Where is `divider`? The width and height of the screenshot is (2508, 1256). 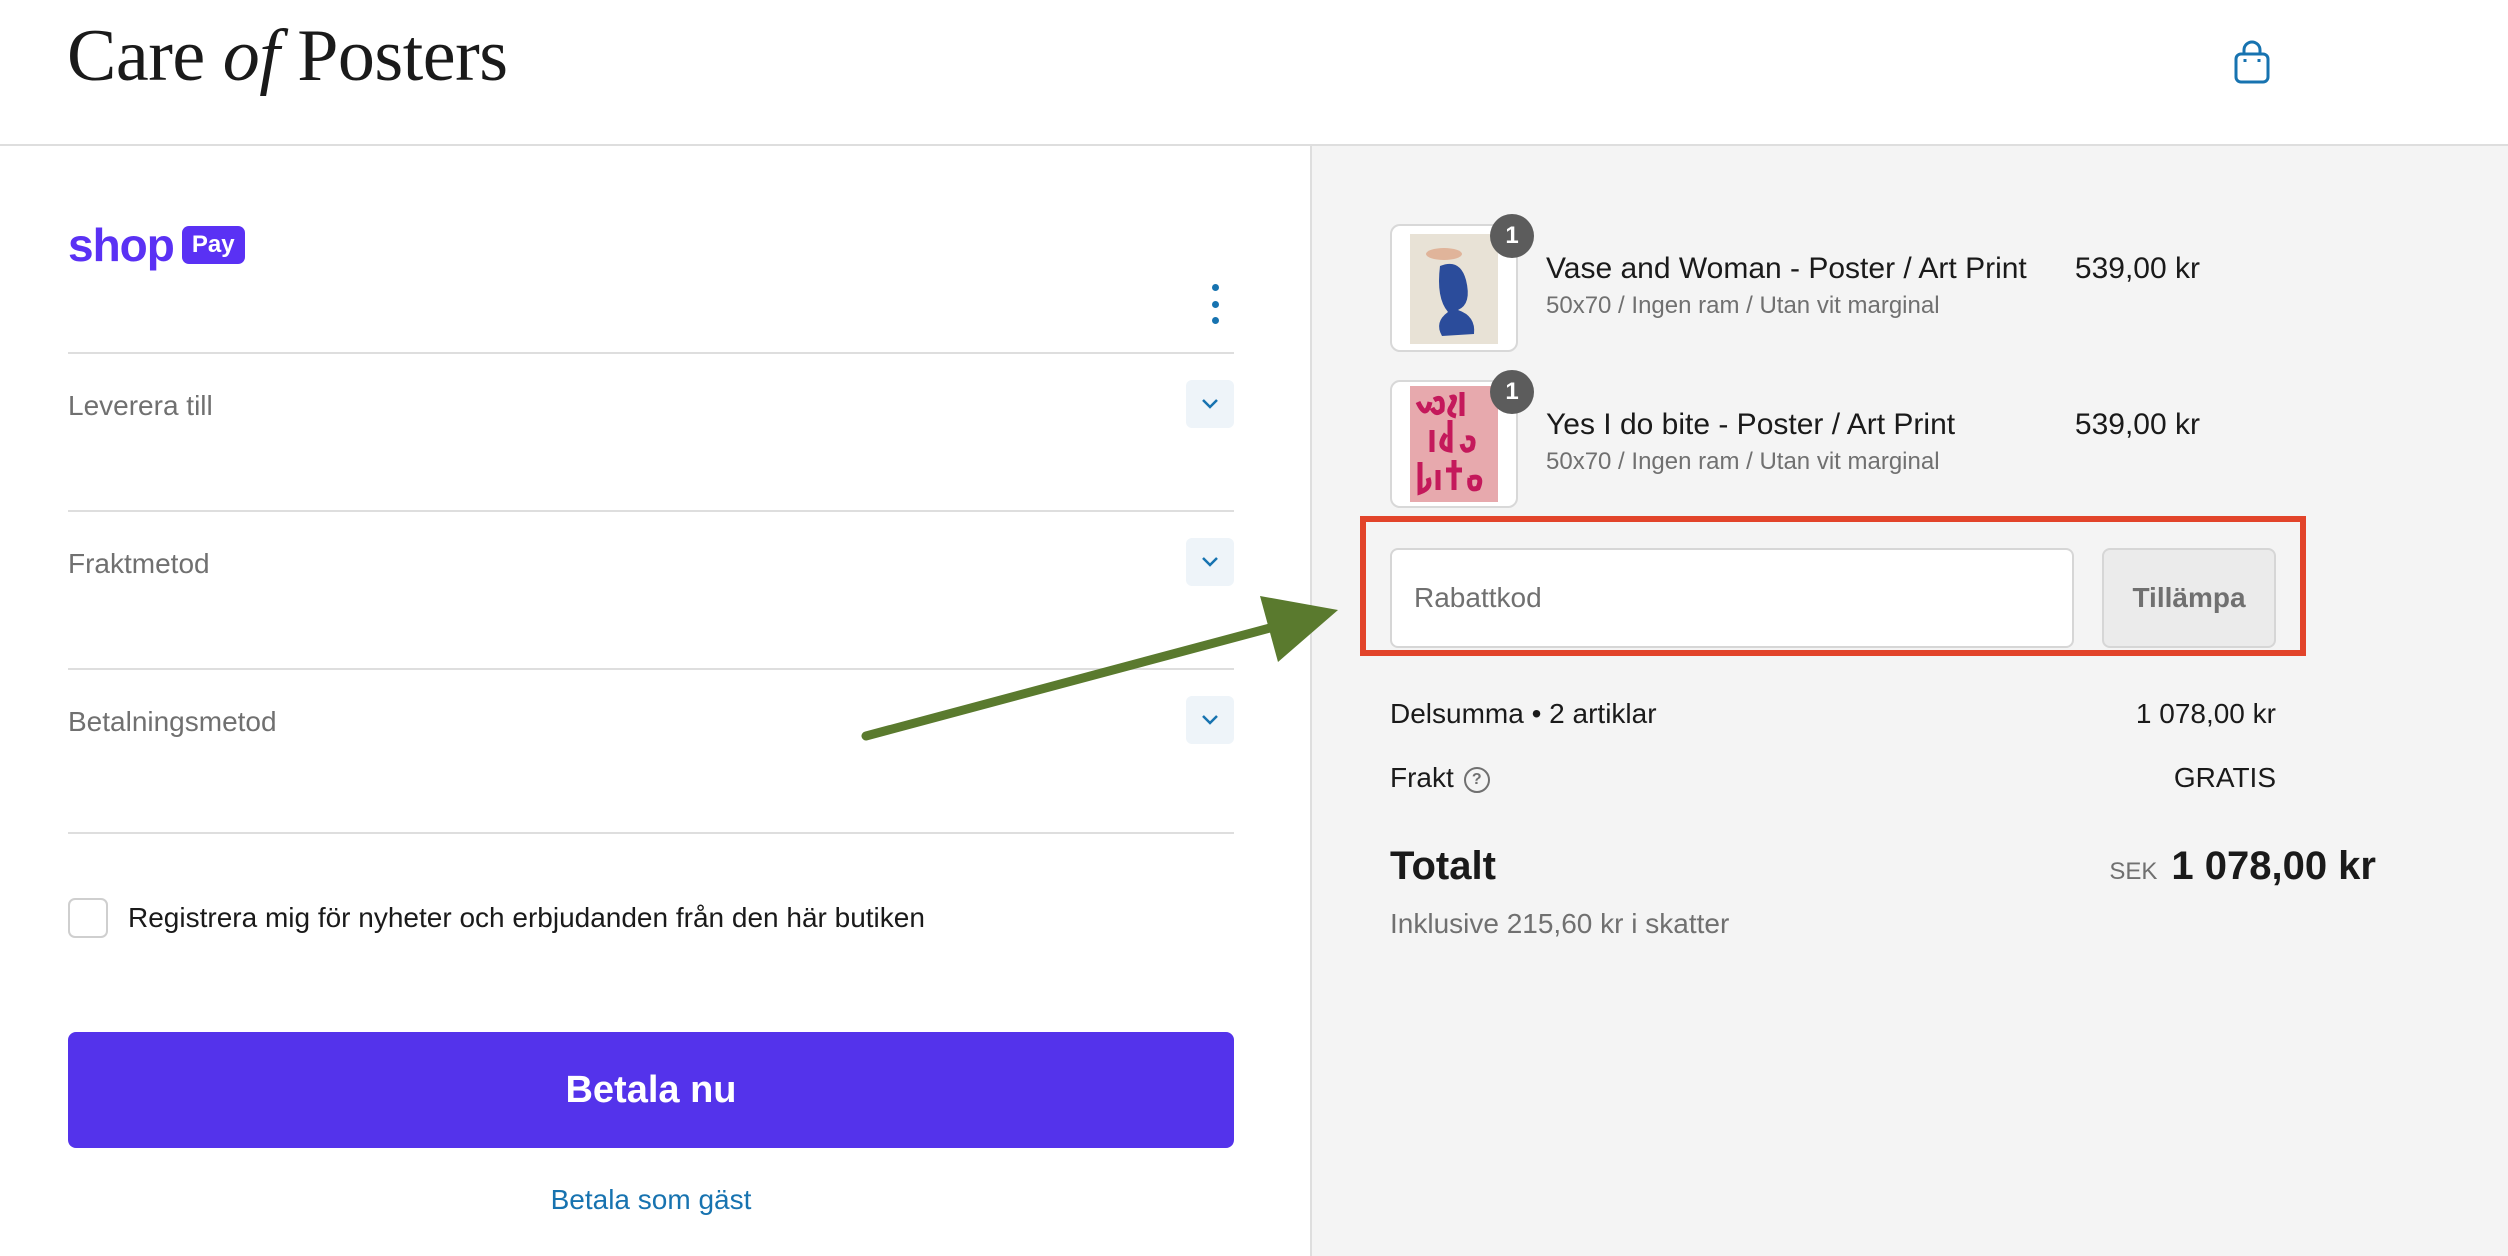
divider is located at coordinates (651, 833).